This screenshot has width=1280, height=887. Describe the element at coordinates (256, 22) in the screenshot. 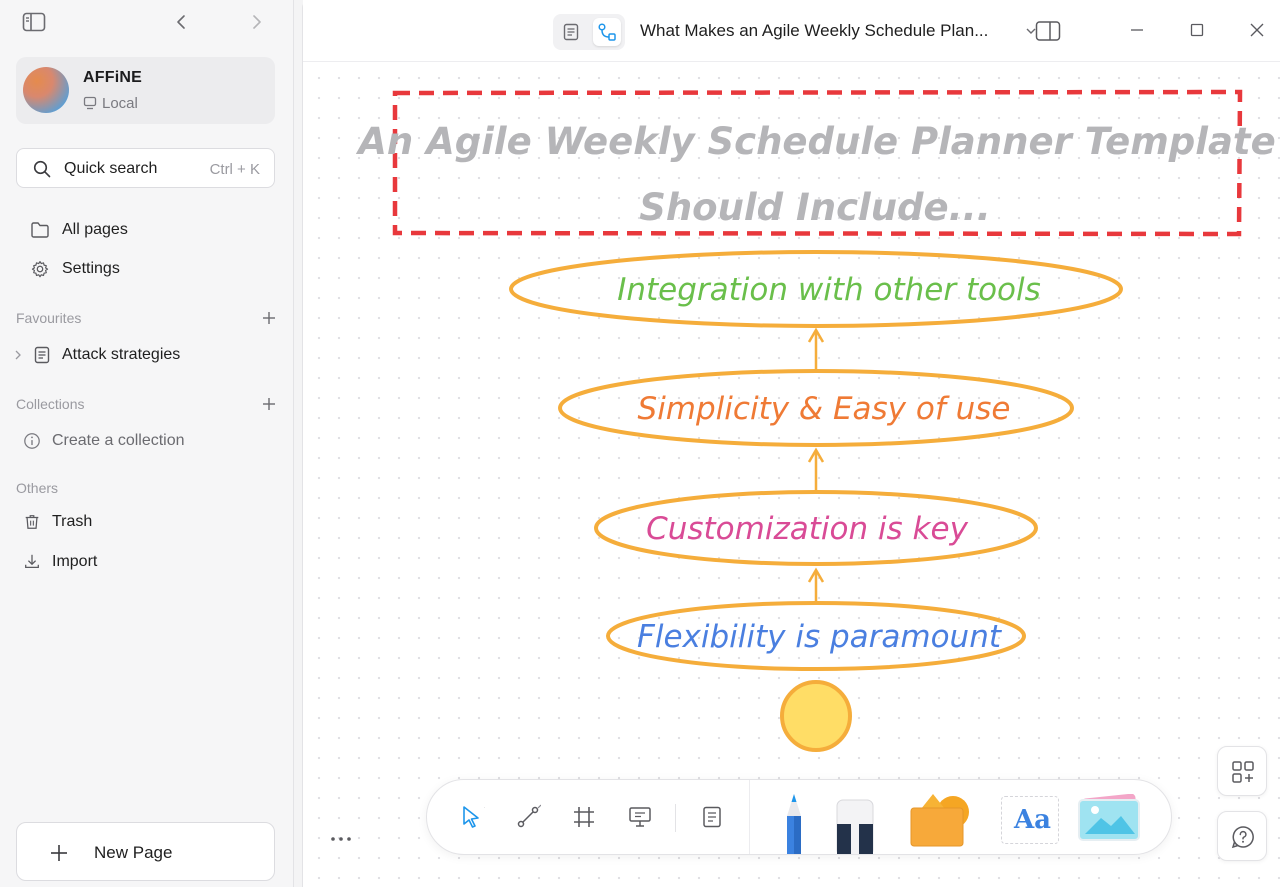

I see `forward-arrow-icon` at that location.